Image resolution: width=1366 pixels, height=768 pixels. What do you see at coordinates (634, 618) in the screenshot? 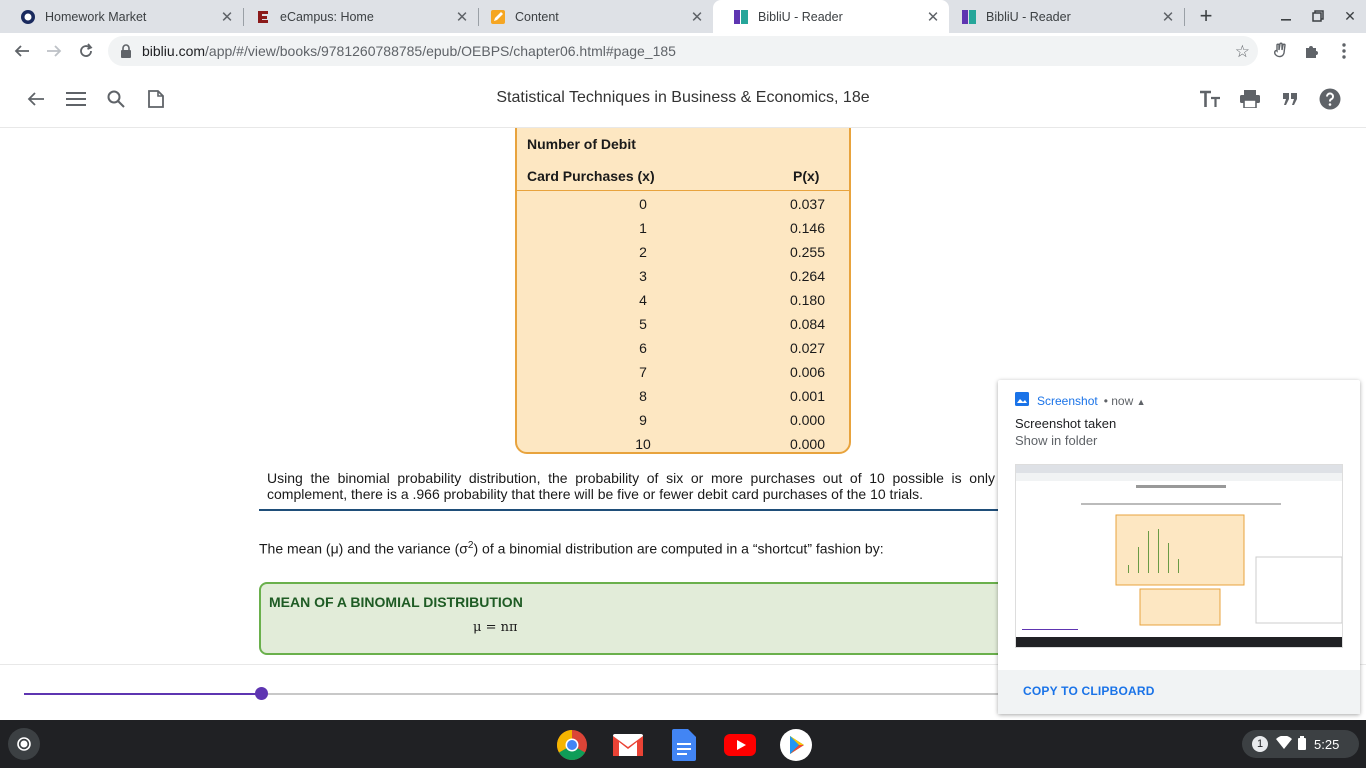
I see `mean-formula-box: MEAN OF A BINOMIAL DISTRIBUTION μ = nπ` at bounding box center [634, 618].